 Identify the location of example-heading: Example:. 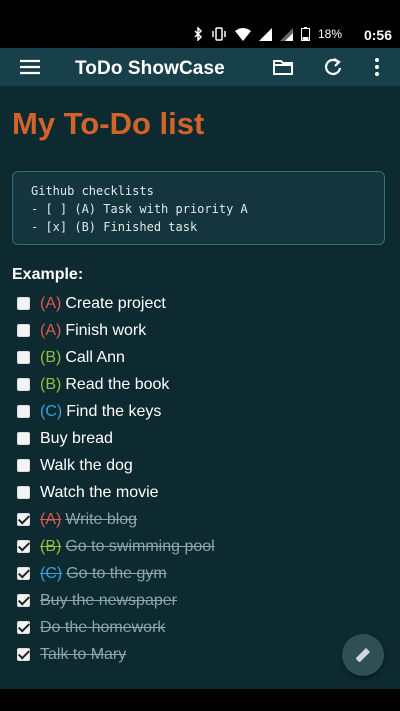
(48, 274).